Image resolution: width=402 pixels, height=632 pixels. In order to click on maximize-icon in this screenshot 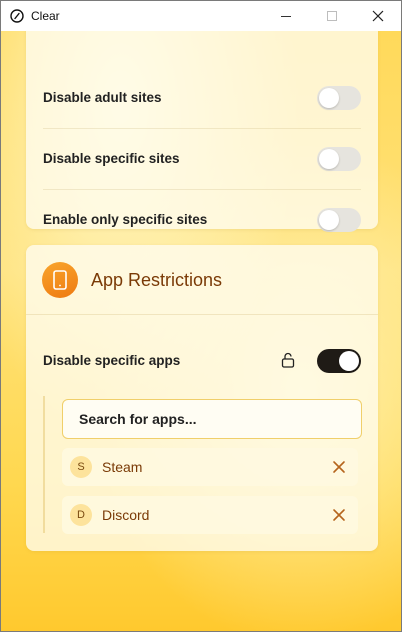, I will do `click(332, 16)`.